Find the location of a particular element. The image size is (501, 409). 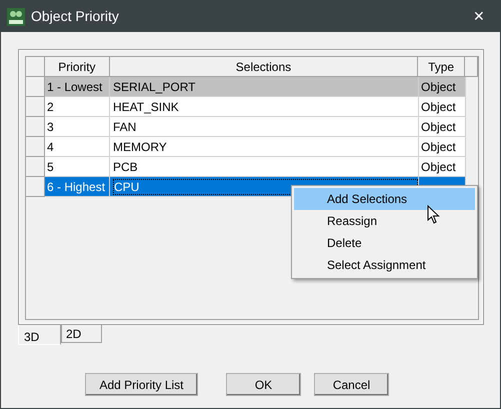

menu-item: Add Selections is located at coordinates (384, 199).